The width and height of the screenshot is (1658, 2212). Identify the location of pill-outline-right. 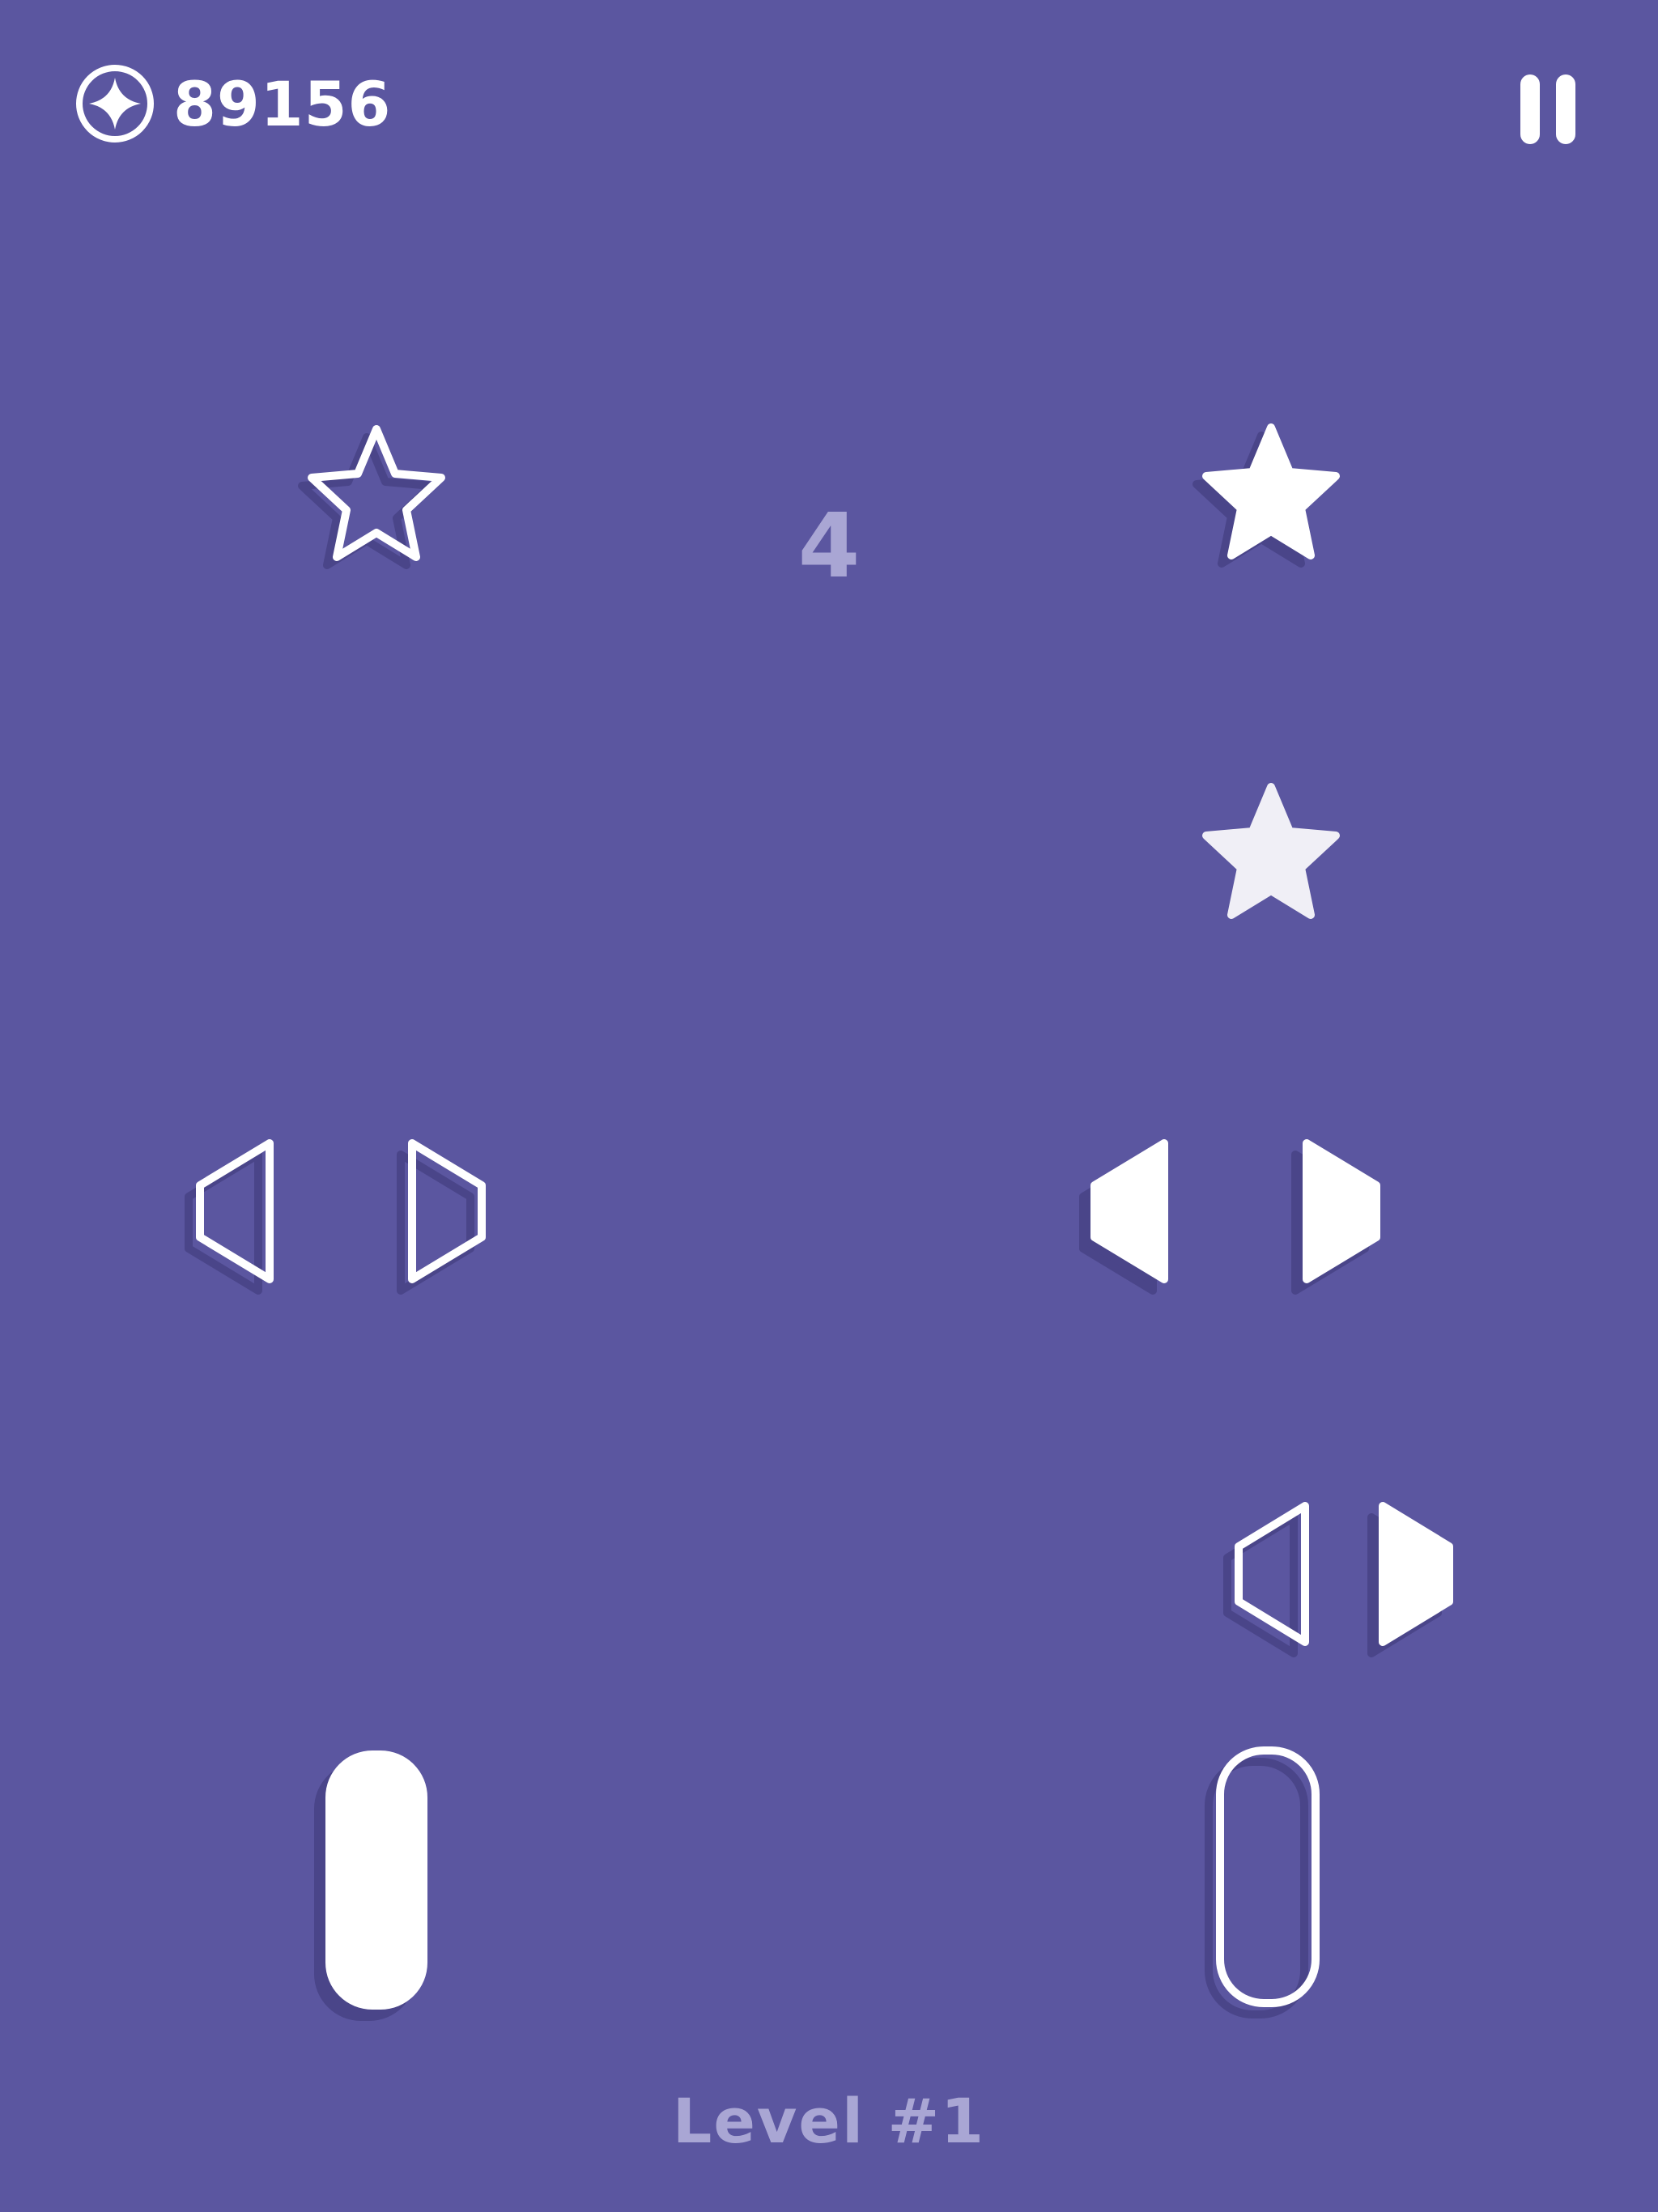
(1270, 1882).